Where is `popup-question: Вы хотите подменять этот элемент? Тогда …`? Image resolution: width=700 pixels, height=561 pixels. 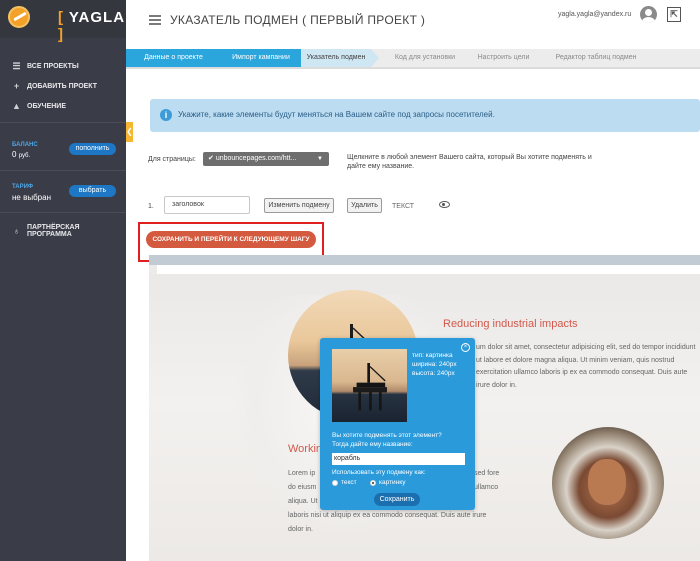 popup-question: Вы хотите подменять этот элемент? Тогда … is located at coordinates (387, 440).